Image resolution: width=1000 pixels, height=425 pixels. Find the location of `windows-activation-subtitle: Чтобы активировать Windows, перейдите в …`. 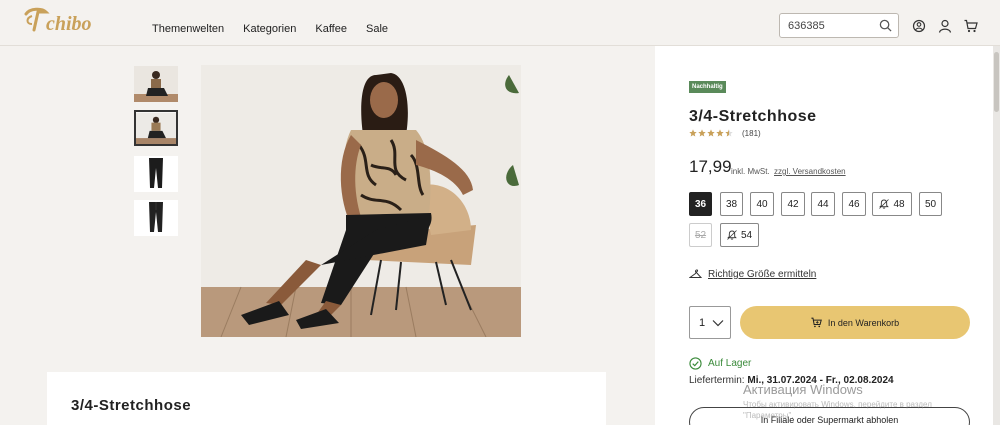

windows-activation-subtitle: Чтобы активировать Windows, перейдите в … is located at coordinates (837, 410).